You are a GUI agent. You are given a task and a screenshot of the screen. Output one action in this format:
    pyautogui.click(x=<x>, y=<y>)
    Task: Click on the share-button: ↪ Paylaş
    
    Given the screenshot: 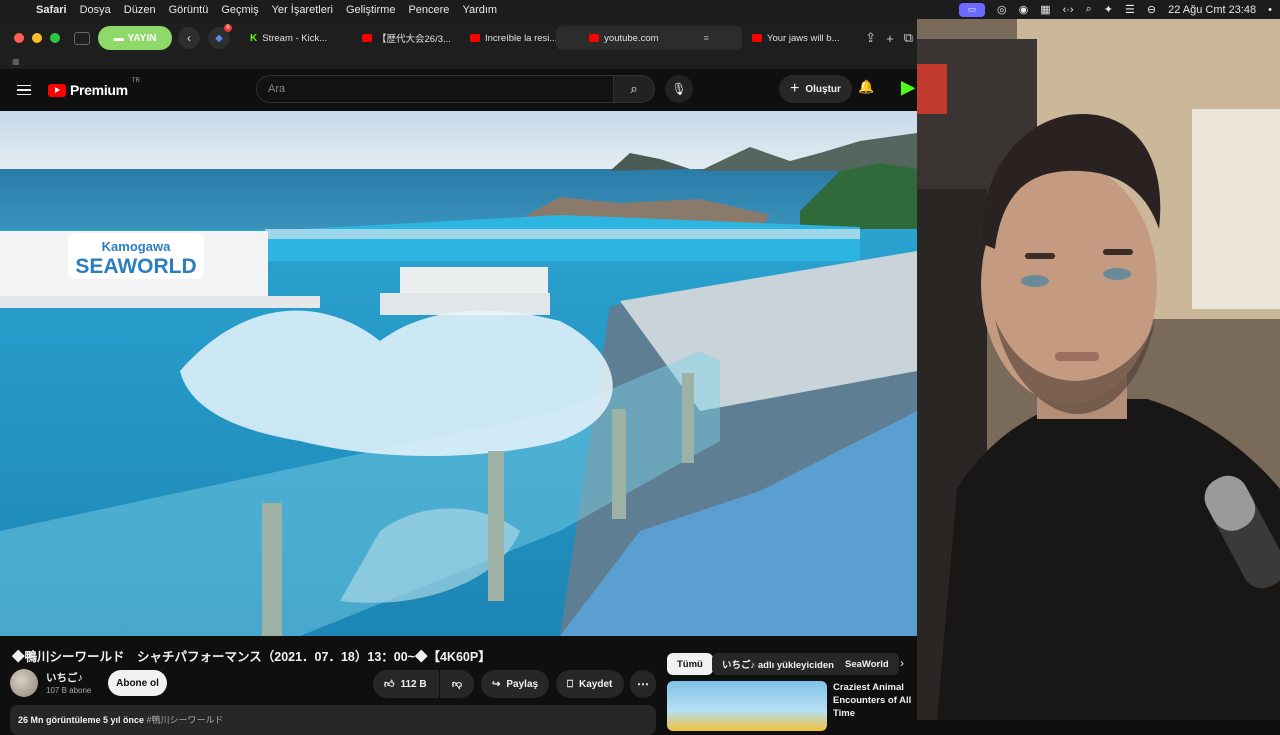 What is the action you would take?
    pyautogui.click(x=515, y=684)
    